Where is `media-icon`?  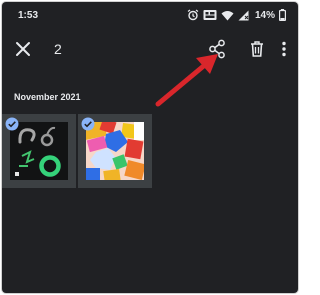 media-icon is located at coordinates (210, 15).